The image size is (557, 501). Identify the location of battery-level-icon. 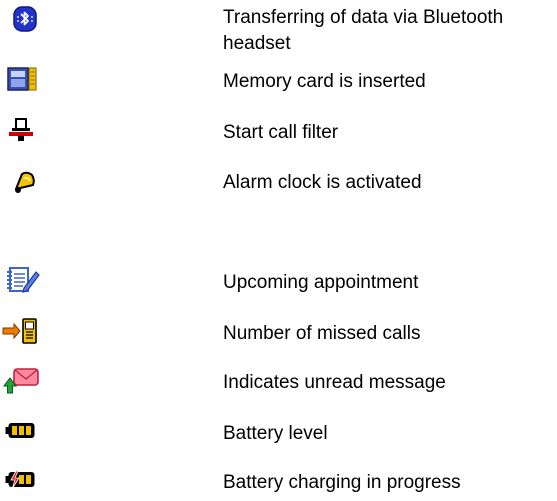
(25, 435).